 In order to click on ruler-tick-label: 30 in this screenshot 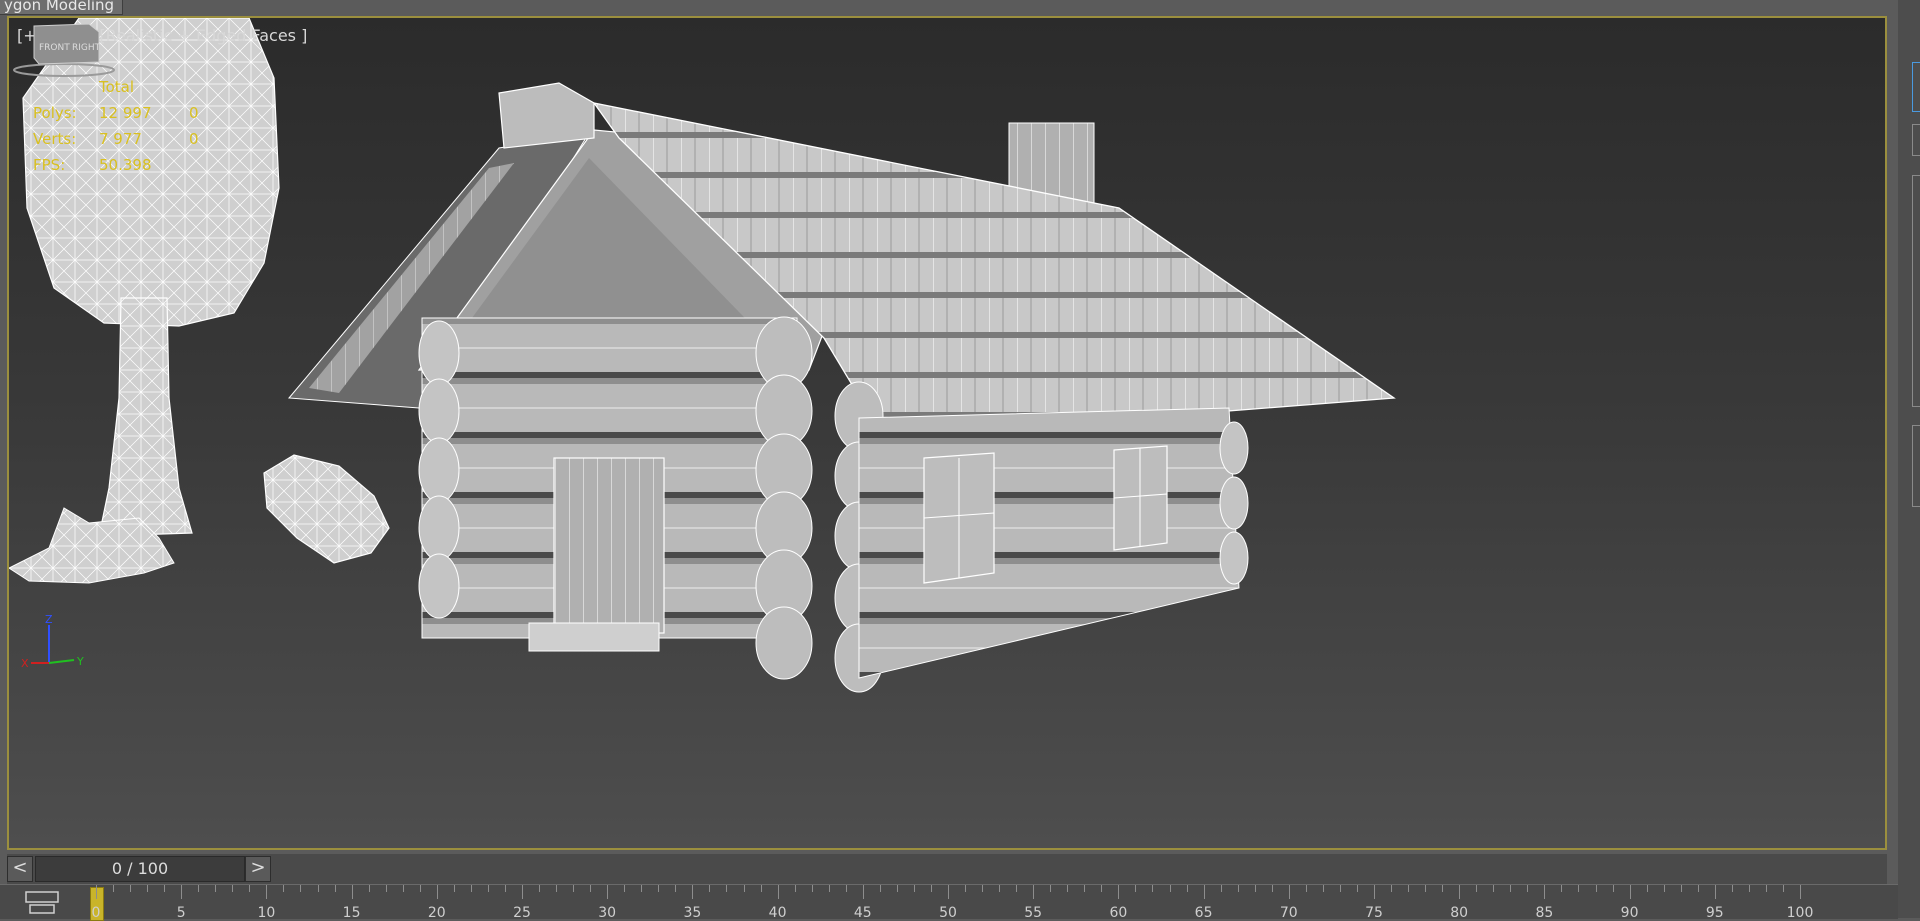, I will do `click(607, 913)`.